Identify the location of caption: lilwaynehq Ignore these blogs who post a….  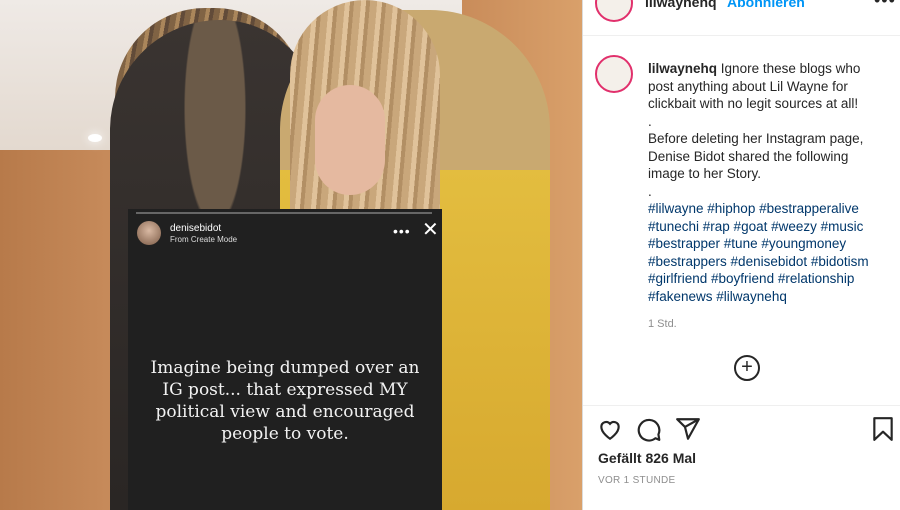
(768, 182).